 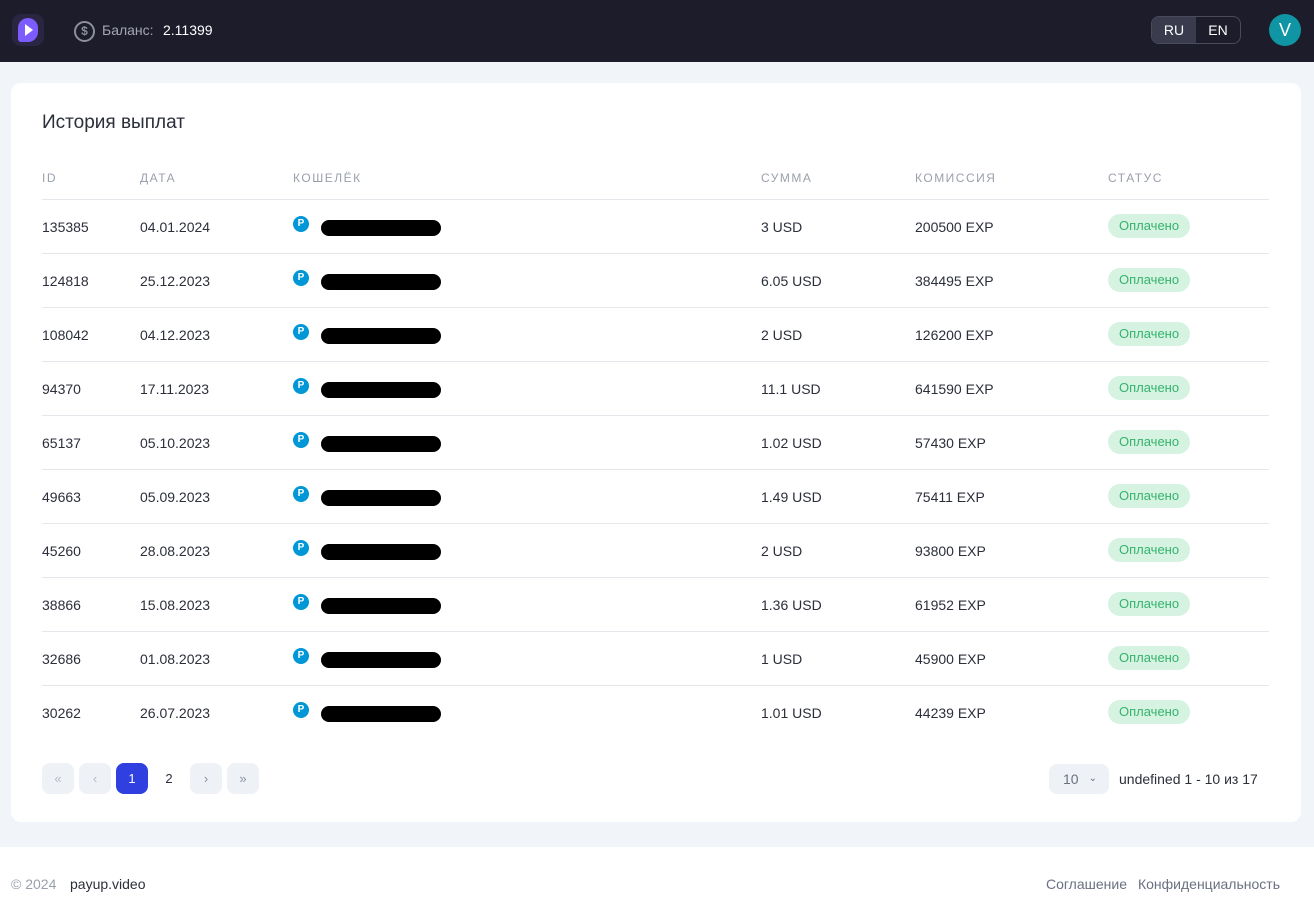 I want to click on payout-date: 04.01.2024, so click(x=175, y=227).